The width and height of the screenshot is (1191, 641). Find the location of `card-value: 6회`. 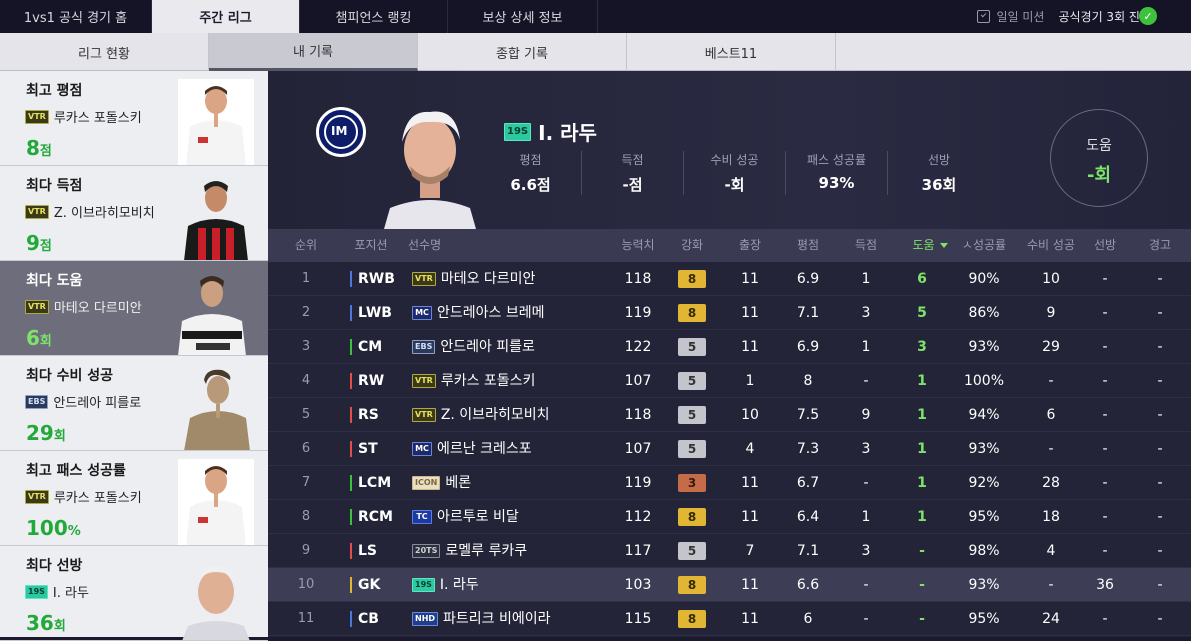

card-value: 6회 is located at coordinates (39, 338).